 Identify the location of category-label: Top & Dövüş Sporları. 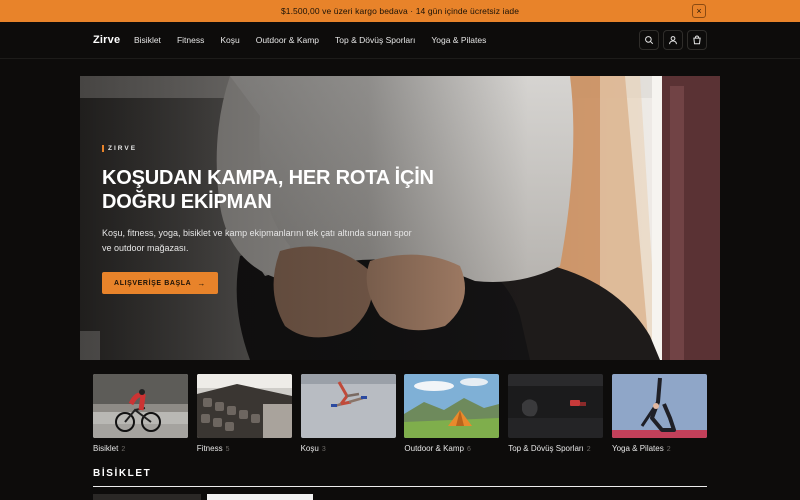
(546, 448).